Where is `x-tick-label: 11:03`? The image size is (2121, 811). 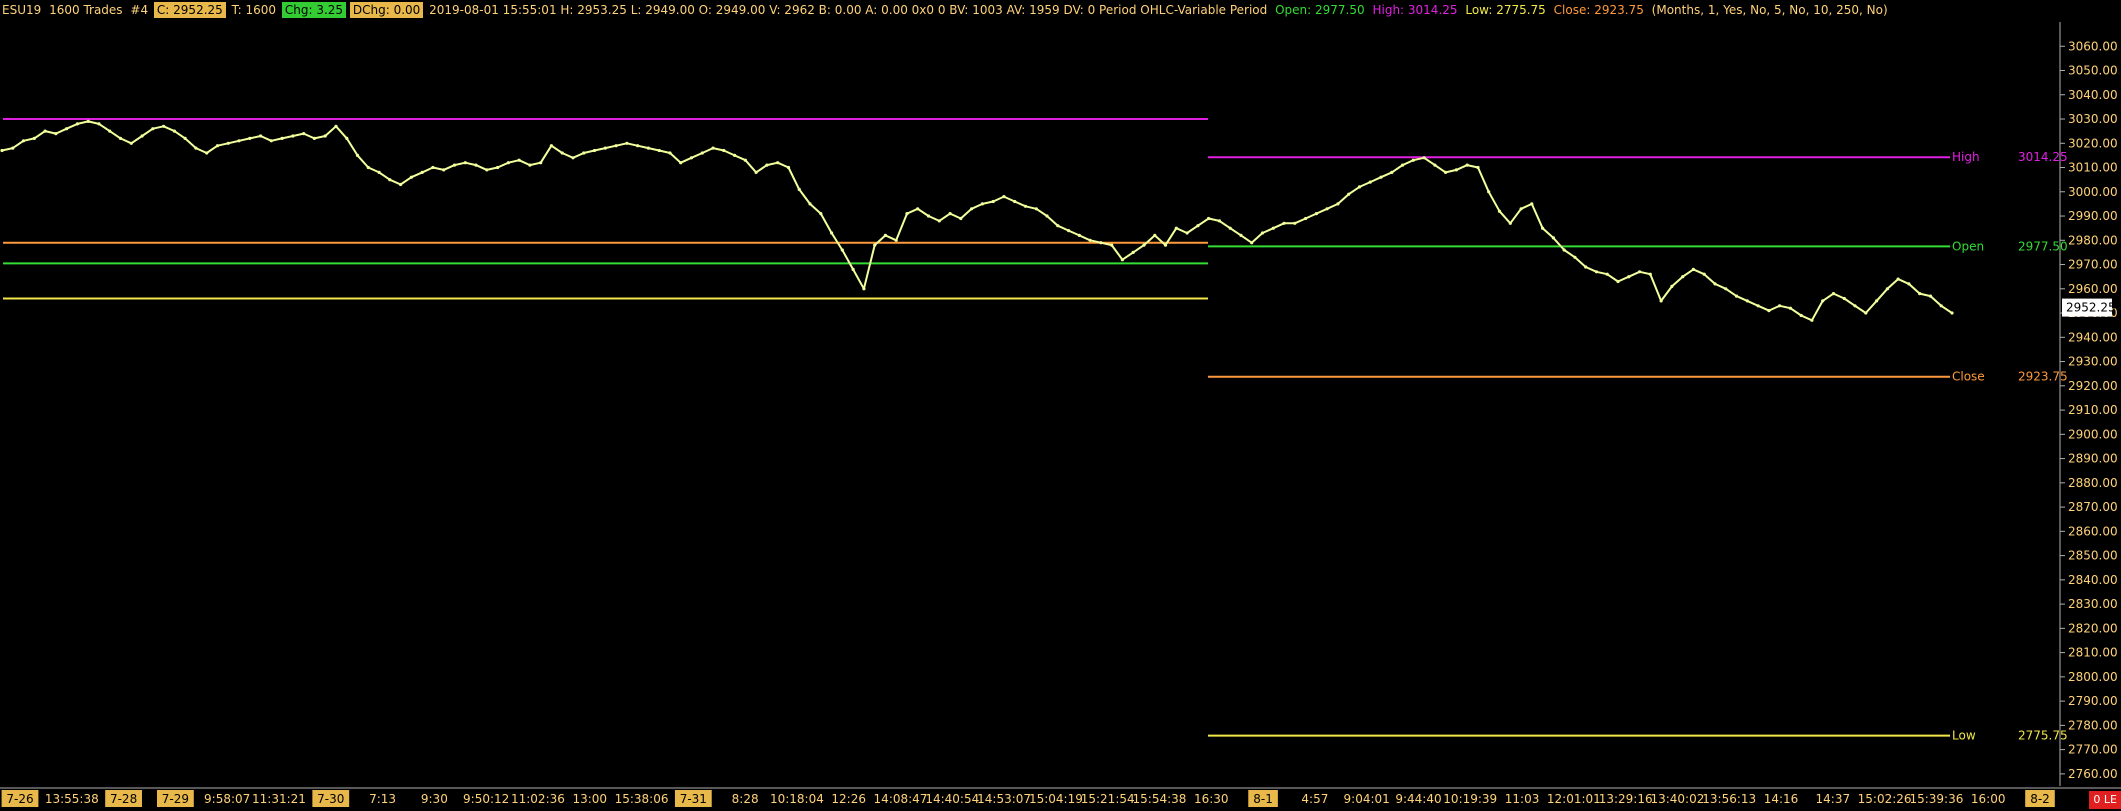
x-tick-label: 11:03 is located at coordinates (1522, 799).